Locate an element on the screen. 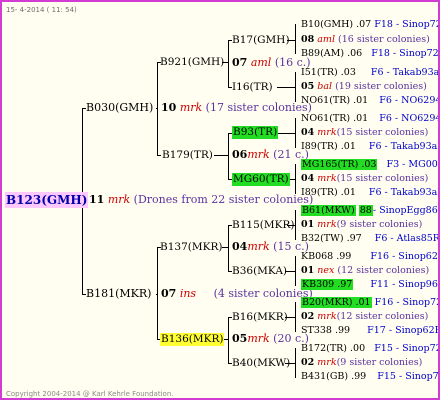  gen4-entry: B61(MKW) 88- SinopEgg86R is located at coordinates (370, 210).